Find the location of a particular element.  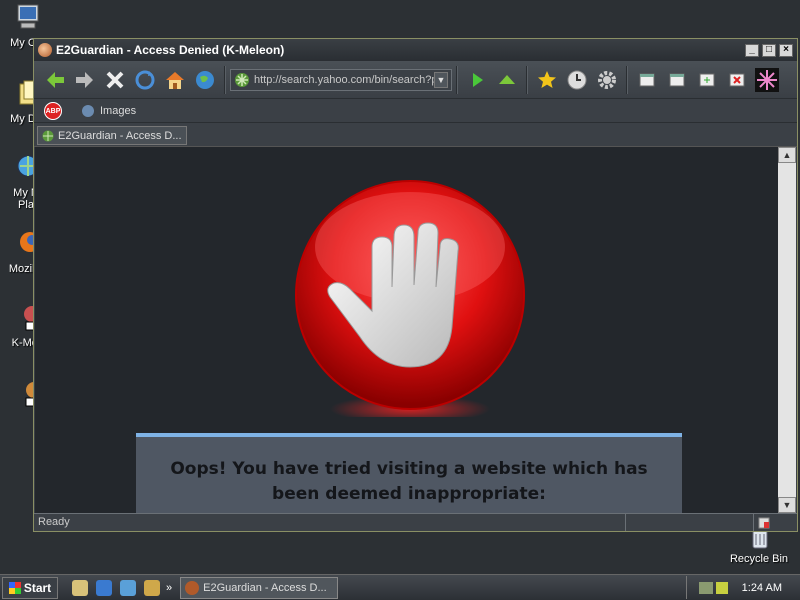

status-progress is located at coordinates (690, 522).